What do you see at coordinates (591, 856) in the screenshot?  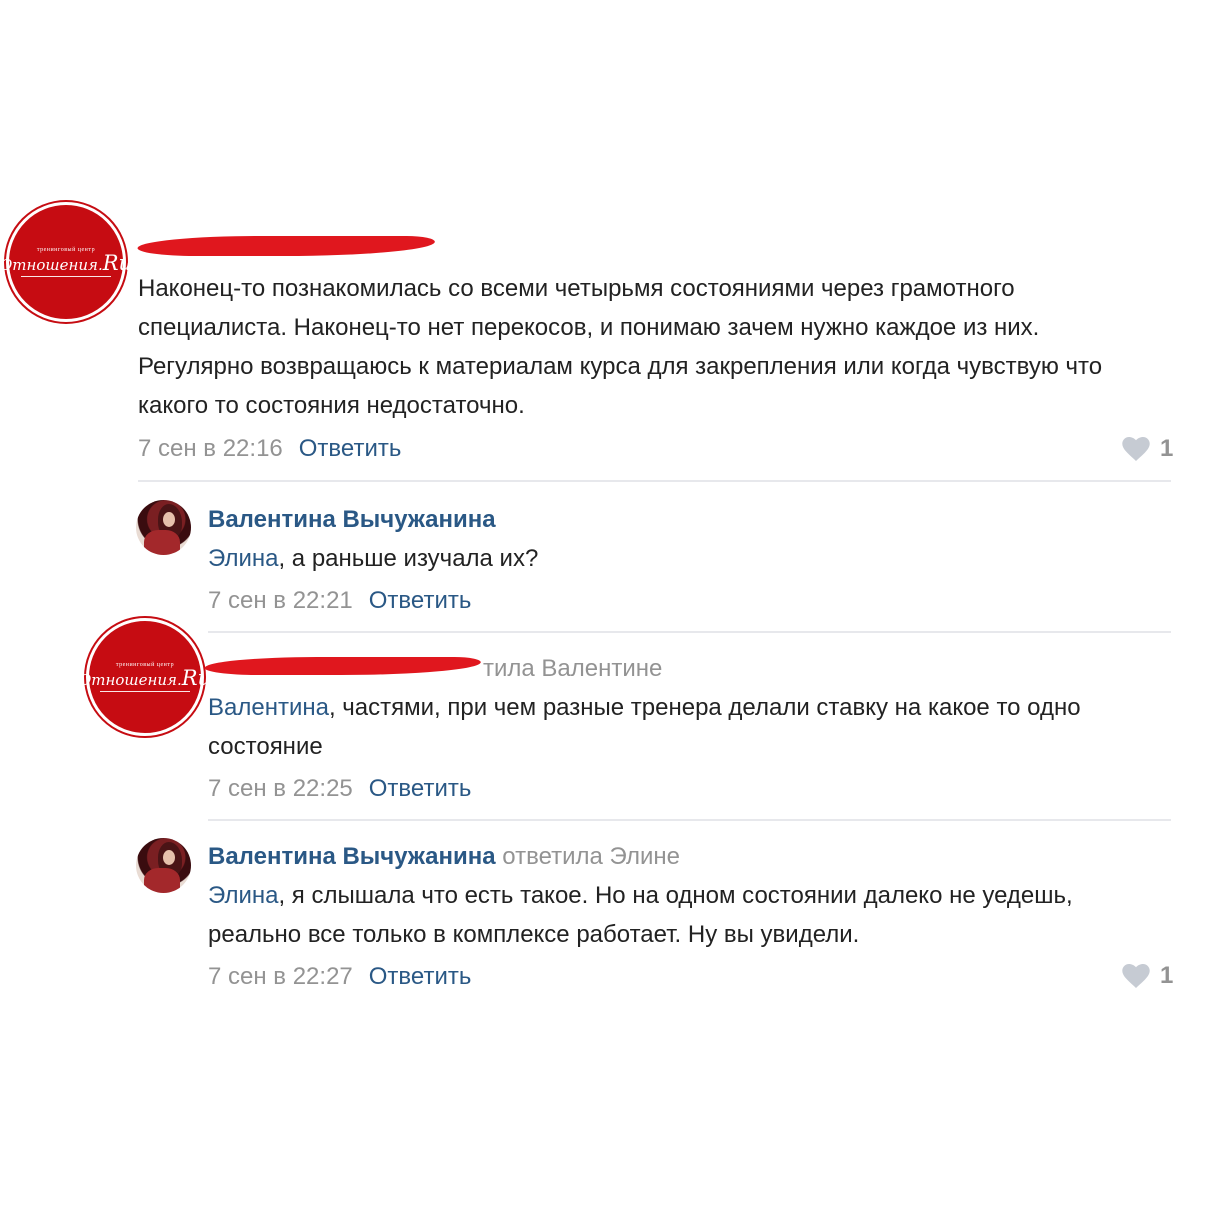 I see `replied-to: ответила Элине` at bounding box center [591, 856].